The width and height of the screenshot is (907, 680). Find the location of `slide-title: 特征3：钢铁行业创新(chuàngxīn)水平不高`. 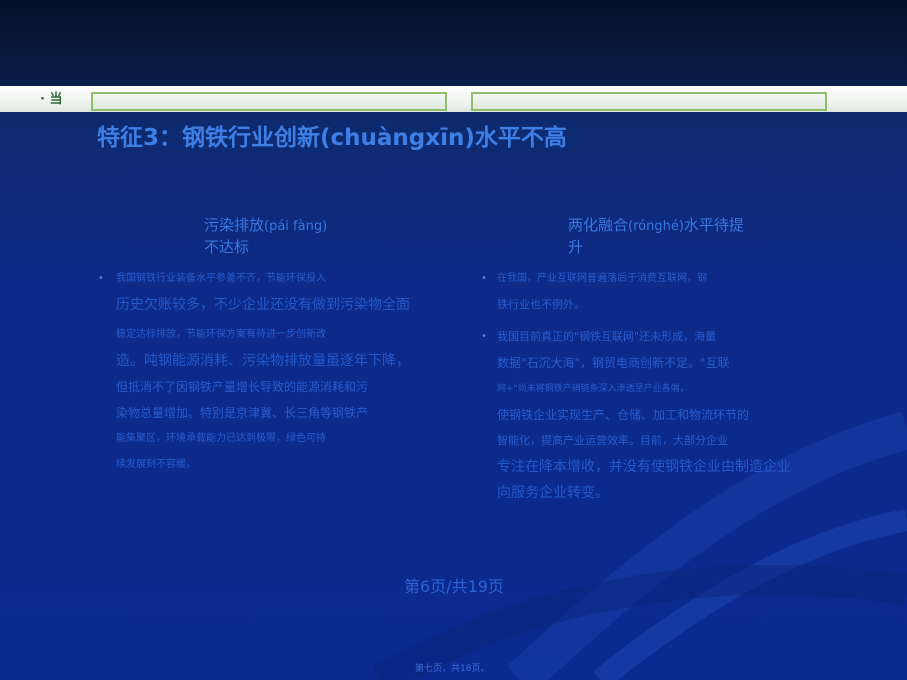

slide-title: 特征3：钢铁行业创新(chuàngxīn)水平不高 is located at coordinates (332, 138).